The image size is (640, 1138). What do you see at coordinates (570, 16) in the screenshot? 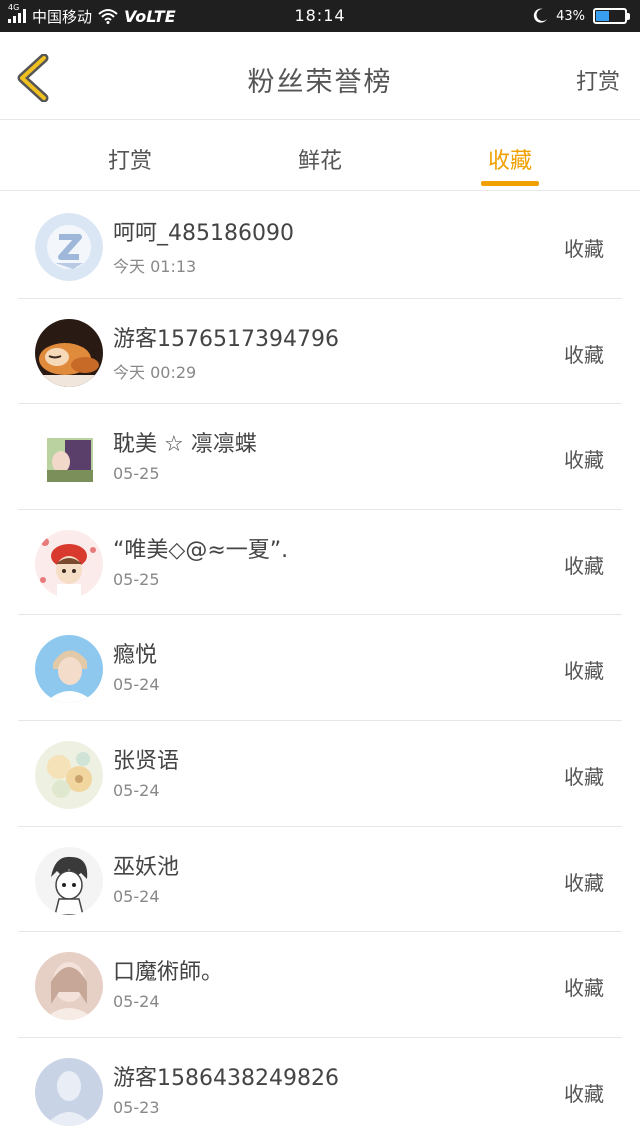
I see `battery-percent: 43%` at bounding box center [570, 16].